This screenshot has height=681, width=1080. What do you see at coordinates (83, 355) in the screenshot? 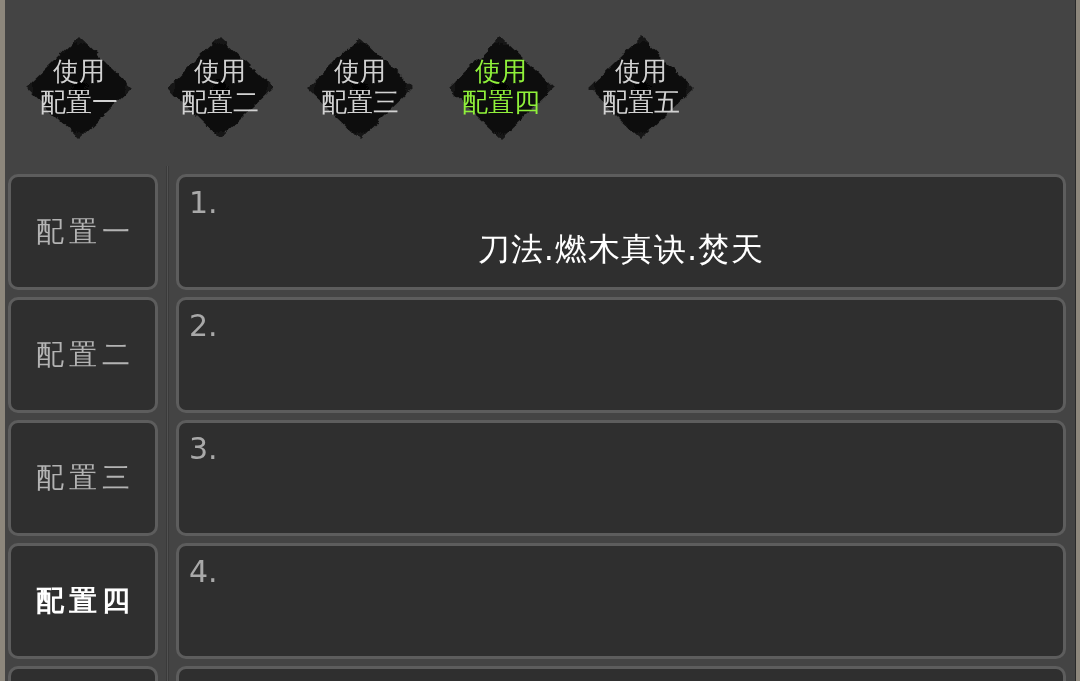
I see `config-tab: 配置二` at bounding box center [83, 355].